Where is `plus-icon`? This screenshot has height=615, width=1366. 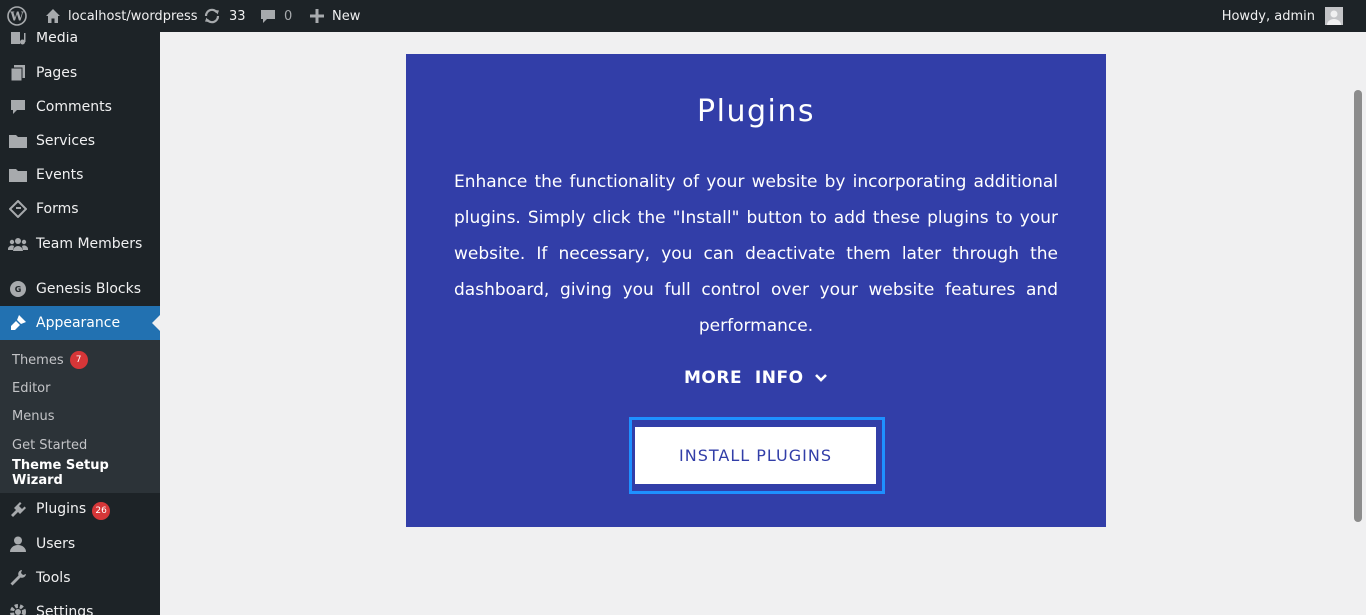 plus-icon is located at coordinates (317, 16).